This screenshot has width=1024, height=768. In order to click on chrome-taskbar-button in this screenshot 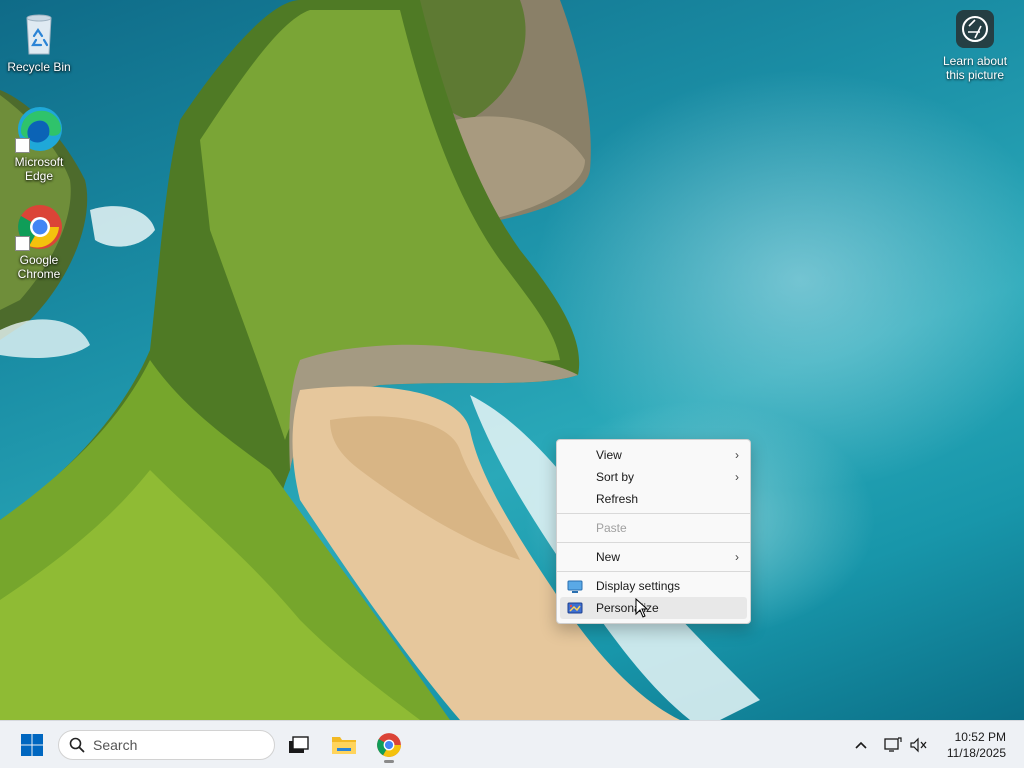, I will do `click(389, 745)`.